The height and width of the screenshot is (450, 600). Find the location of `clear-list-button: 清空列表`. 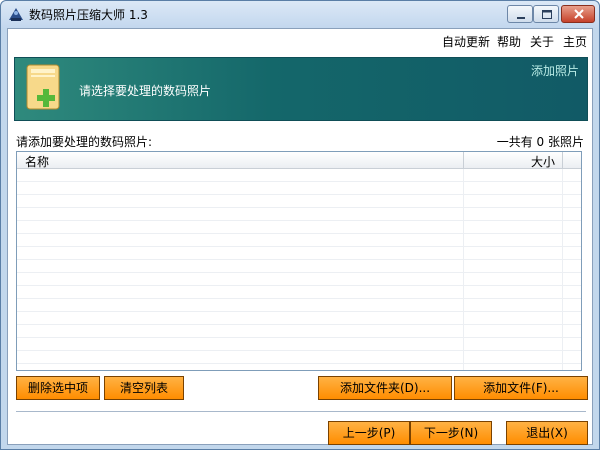

clear-list-button: 清空列表 is located at coordinates (144, 388).